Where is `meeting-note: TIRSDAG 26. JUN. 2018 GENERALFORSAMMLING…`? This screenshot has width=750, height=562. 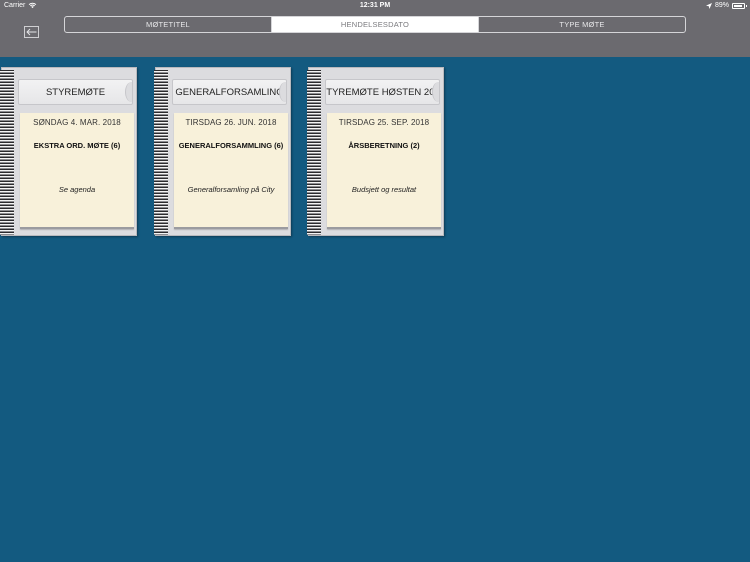
meeting-note: TIRSDAG 26. JUN. 2018 GENERALFORSAMMLING… is located at coordinates (231, 171).